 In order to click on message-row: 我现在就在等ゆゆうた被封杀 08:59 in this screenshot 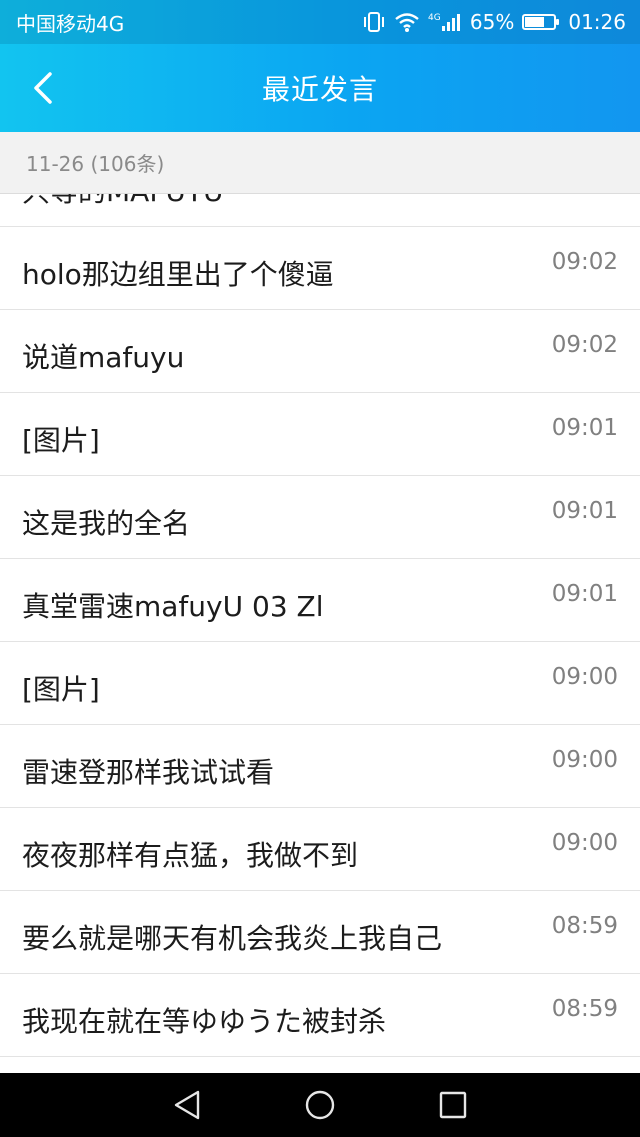, I will do `click(320, 1015)`.